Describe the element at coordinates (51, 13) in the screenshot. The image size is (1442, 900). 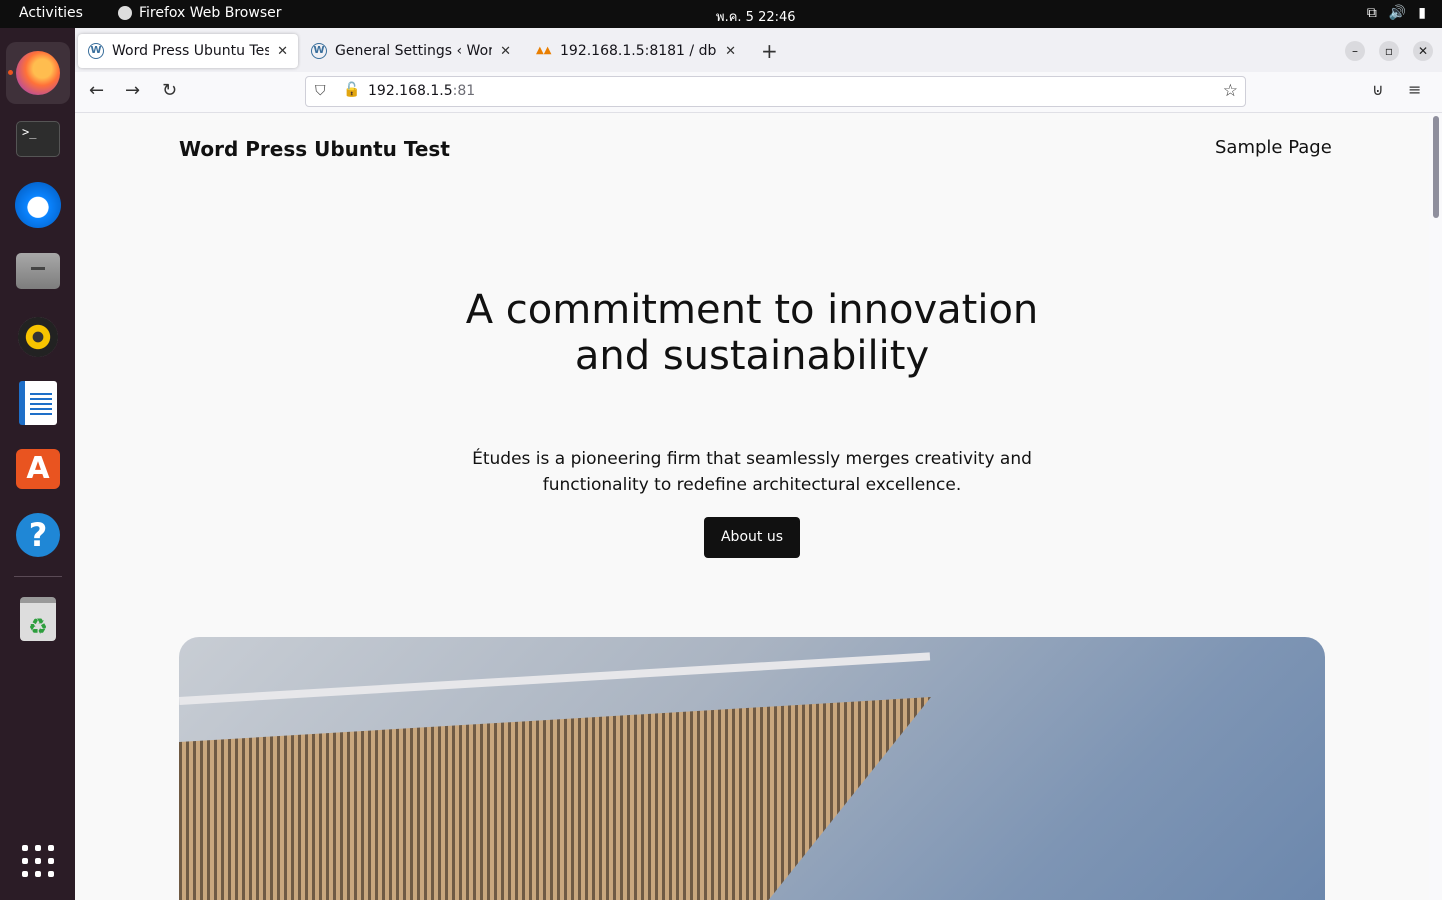
I see `activities-button: Activities` at that location.